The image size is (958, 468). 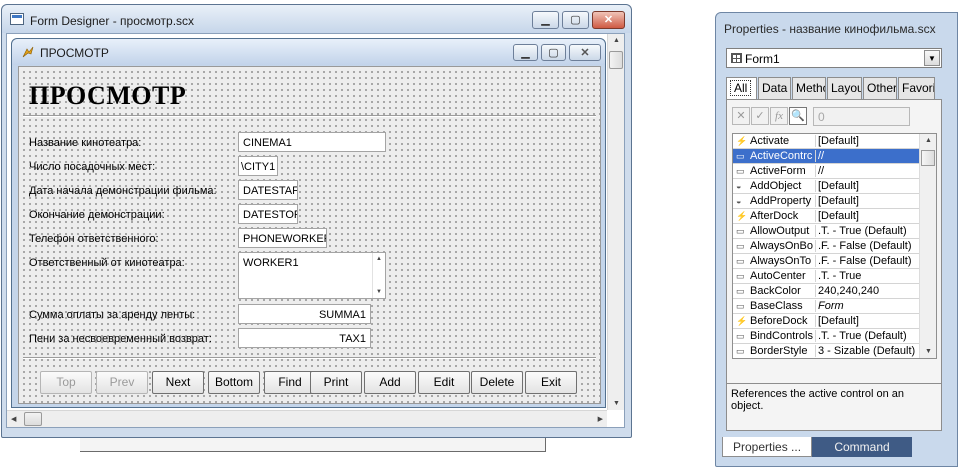 What do you see at coordinates (258, 166) in the screenshot?
I see `textbox-seats: \CITY1` at bounding box center [258, 166].